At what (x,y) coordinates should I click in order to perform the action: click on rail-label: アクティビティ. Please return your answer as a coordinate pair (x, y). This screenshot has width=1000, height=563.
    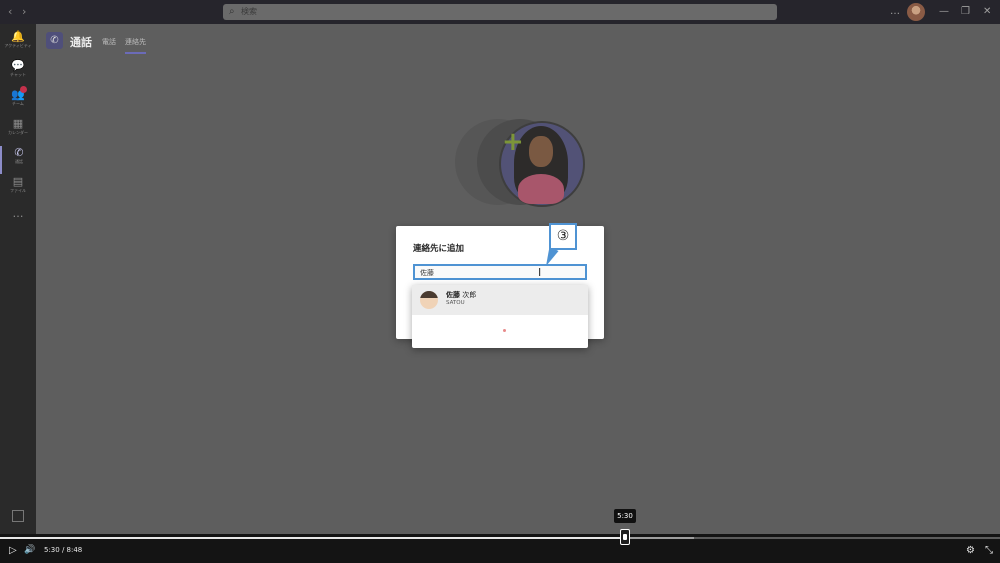
    Looking at the image, I should click on (18, 45).